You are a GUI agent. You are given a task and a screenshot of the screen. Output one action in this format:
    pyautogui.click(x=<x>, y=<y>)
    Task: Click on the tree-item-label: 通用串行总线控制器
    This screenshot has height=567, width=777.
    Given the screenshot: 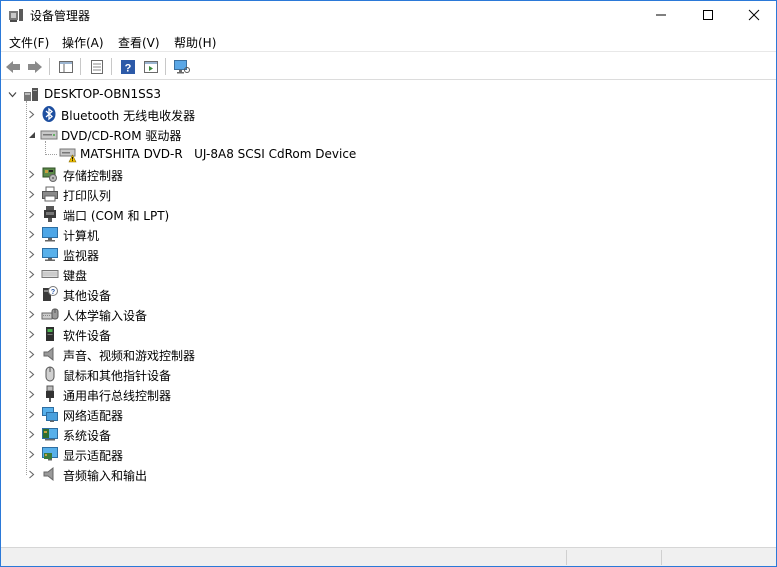 What is the action you would take?
    pyautogui.click(x=117, y=396)
    